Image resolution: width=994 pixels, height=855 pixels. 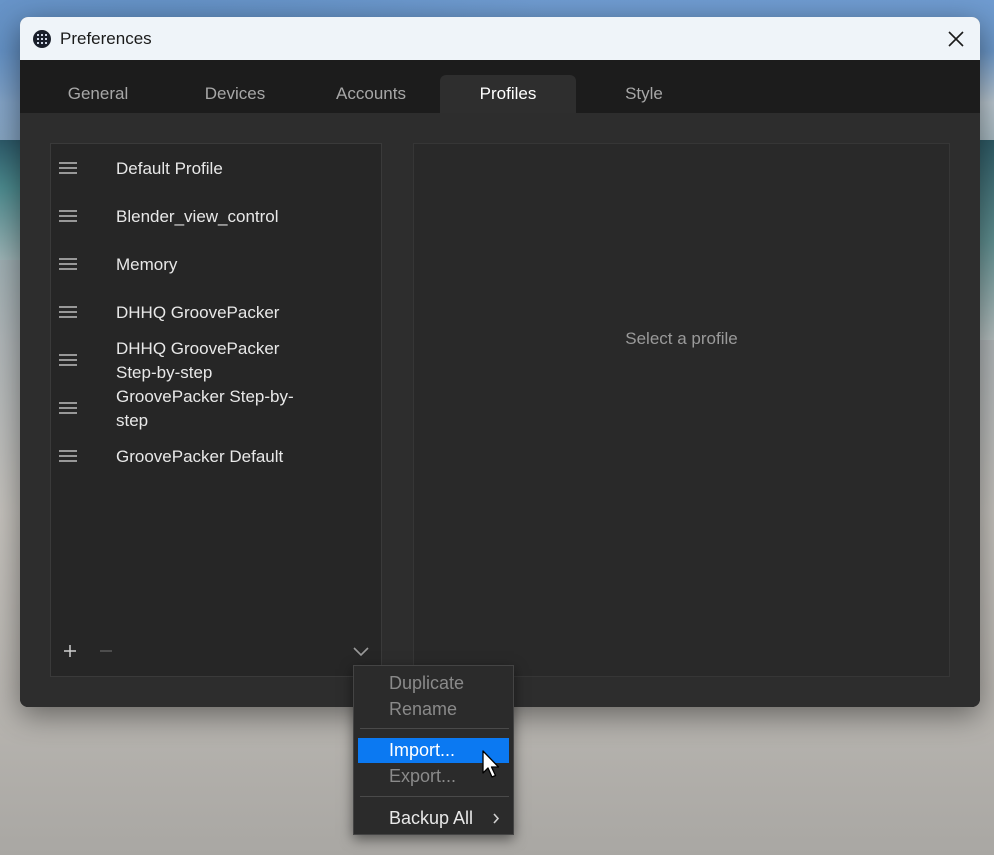 What do you see at coordinates (644, 94) in the screenshot?
I see `tab-style: Style` at bounding box center [644, 94].